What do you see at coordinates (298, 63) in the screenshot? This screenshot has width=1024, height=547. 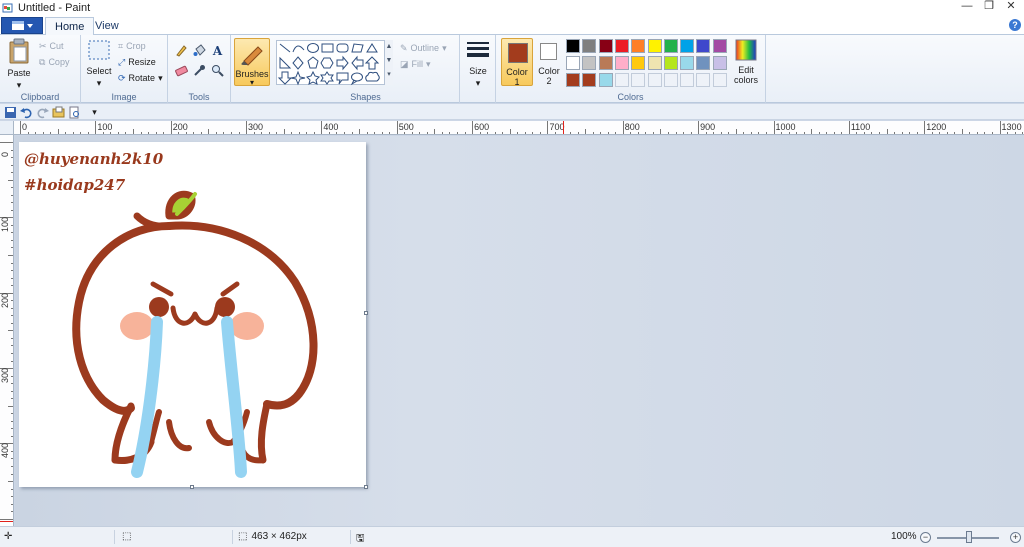 I see `diamond-shape-icon` at bounding box center [298, 63].